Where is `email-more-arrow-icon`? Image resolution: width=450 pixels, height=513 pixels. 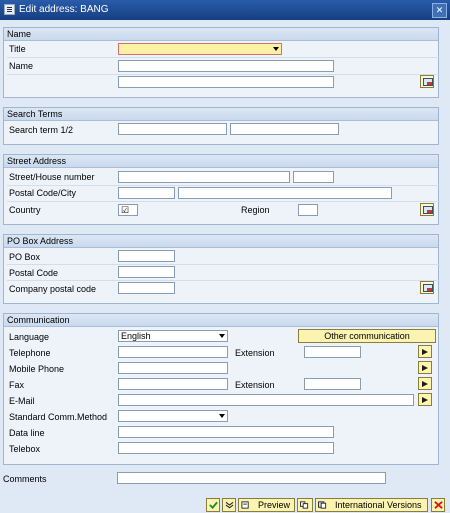 email-more-arrow-icon is located at coordinates (425, 399).